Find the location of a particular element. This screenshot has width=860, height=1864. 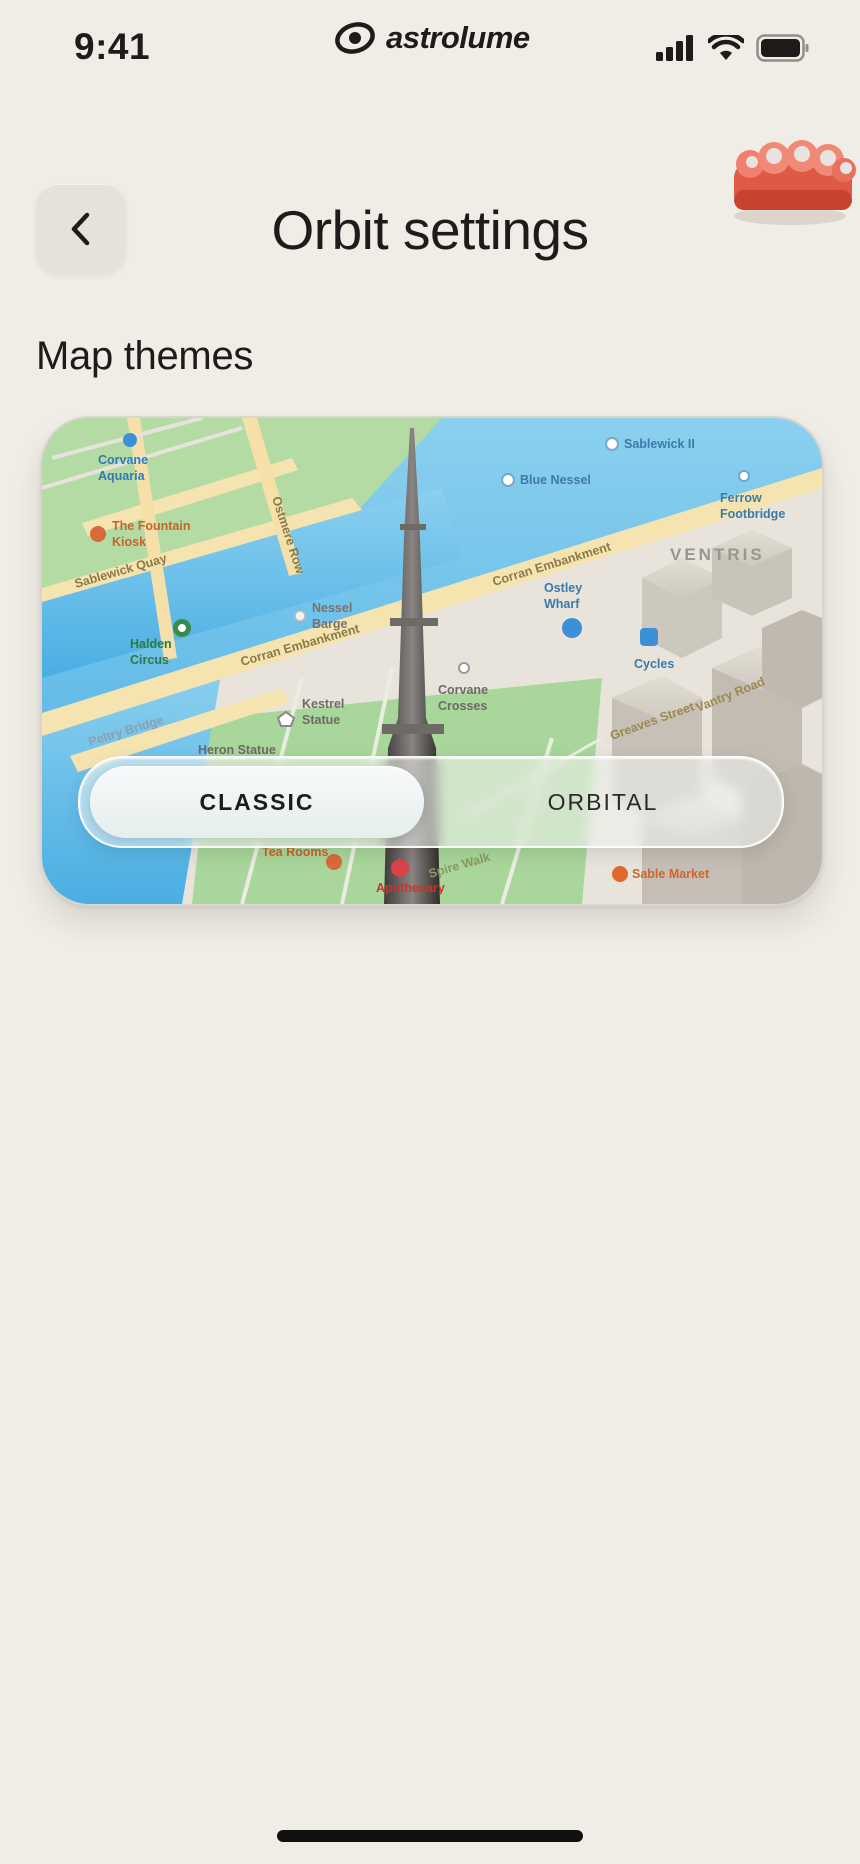

map-label: Circus is located at coordinates (149, 660).